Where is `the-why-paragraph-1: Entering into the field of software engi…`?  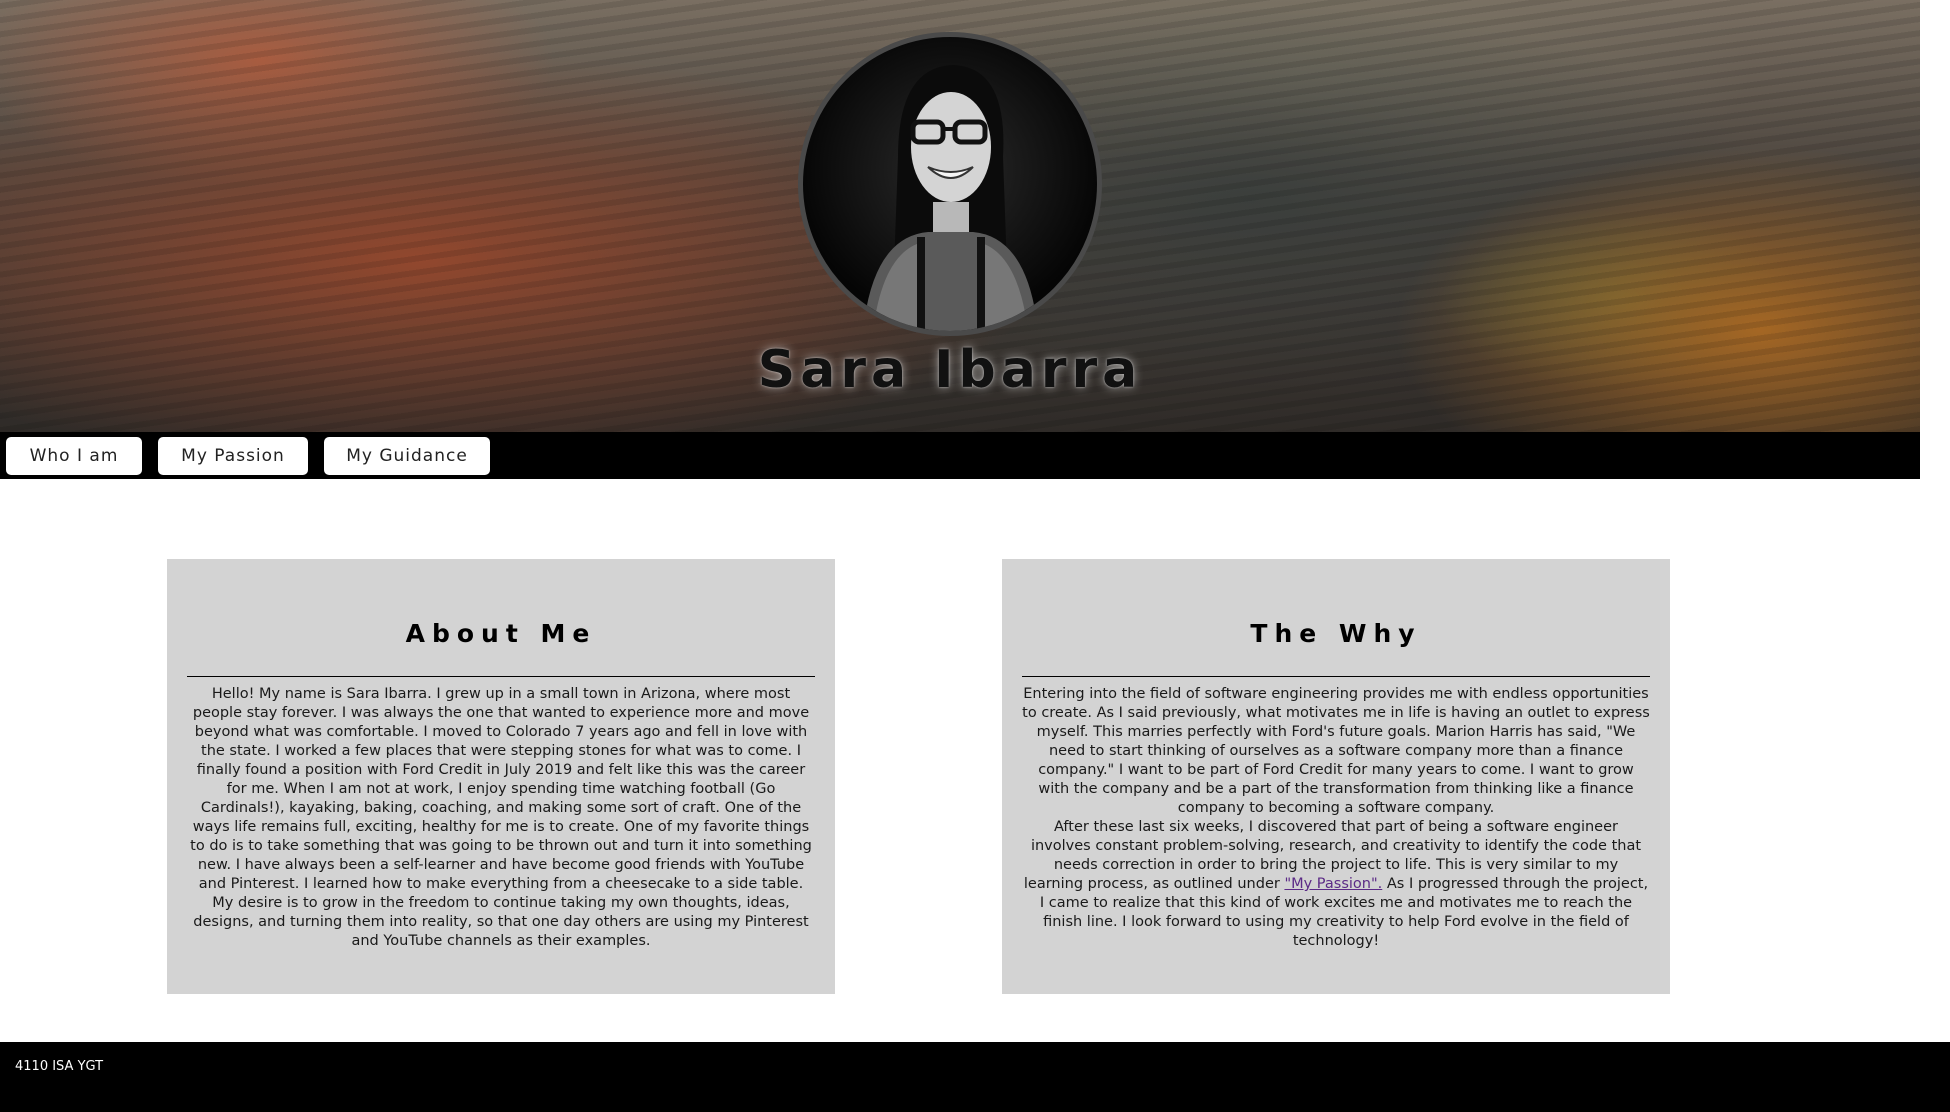 the-why-paragraph-1: Entering into the field of software engi… is located at coordinates (1336, 751).